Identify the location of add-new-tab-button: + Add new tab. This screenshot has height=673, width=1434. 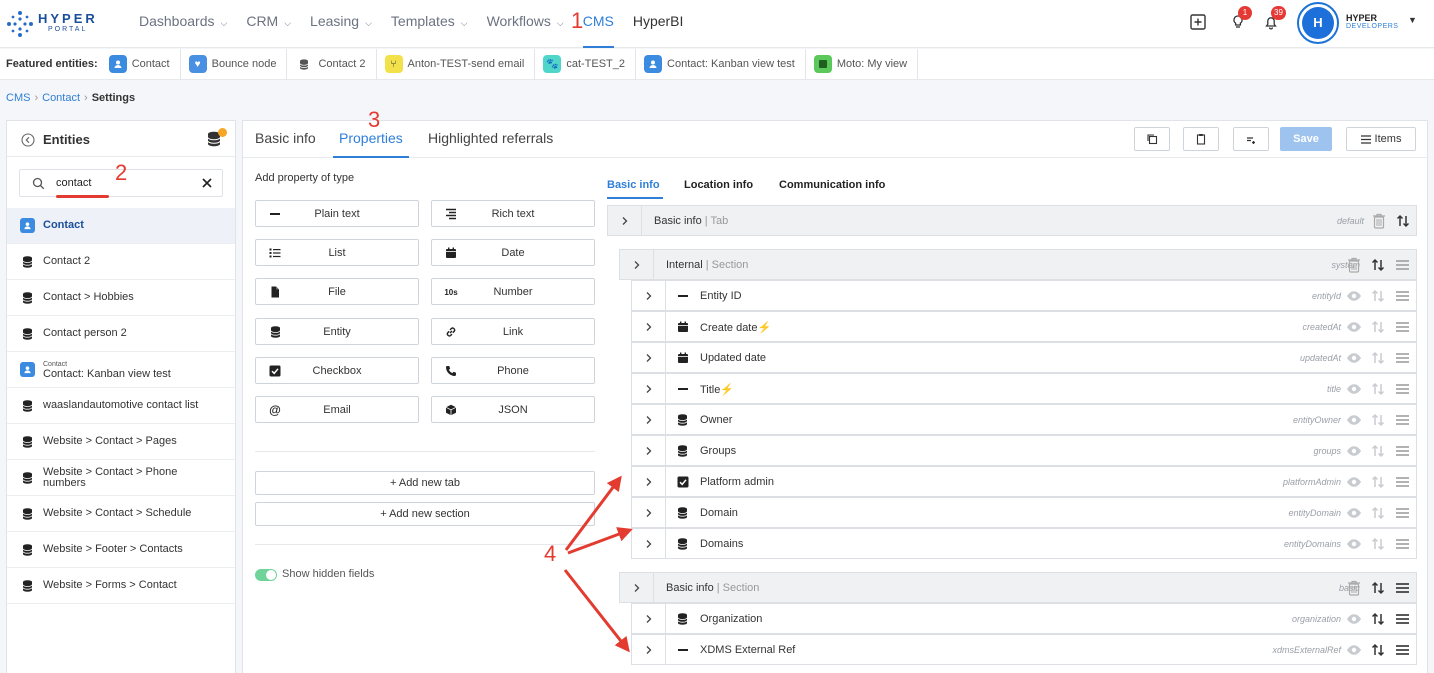
(425, 483).